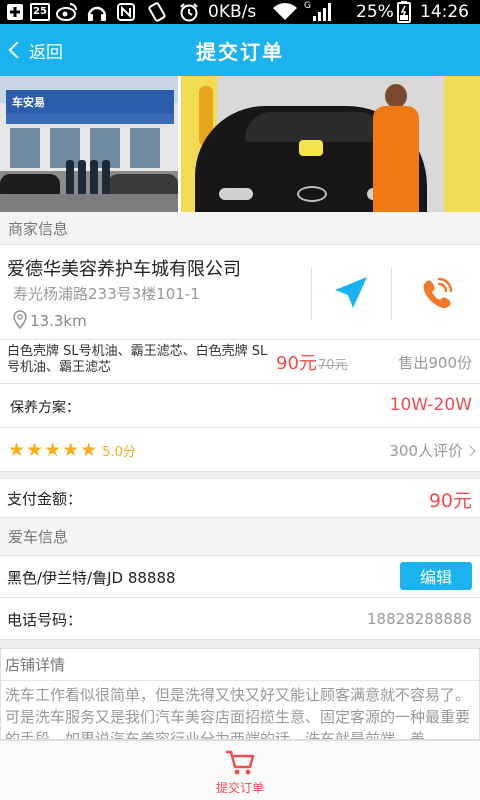  Describe the element at coordinates (419, 619) in the screenshot. I see `phone-value: 18828288888` at that location.